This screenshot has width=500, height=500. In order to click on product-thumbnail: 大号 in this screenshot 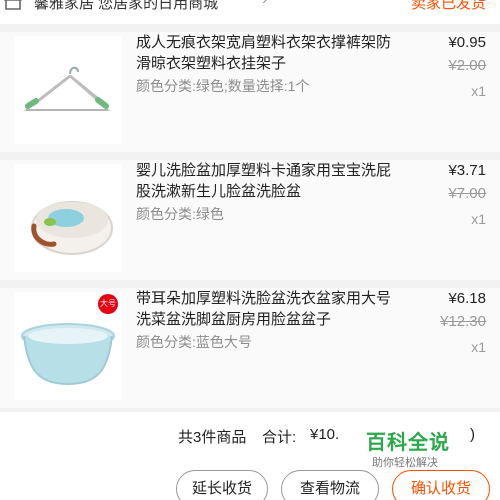, I will do `click(68, 346)`.